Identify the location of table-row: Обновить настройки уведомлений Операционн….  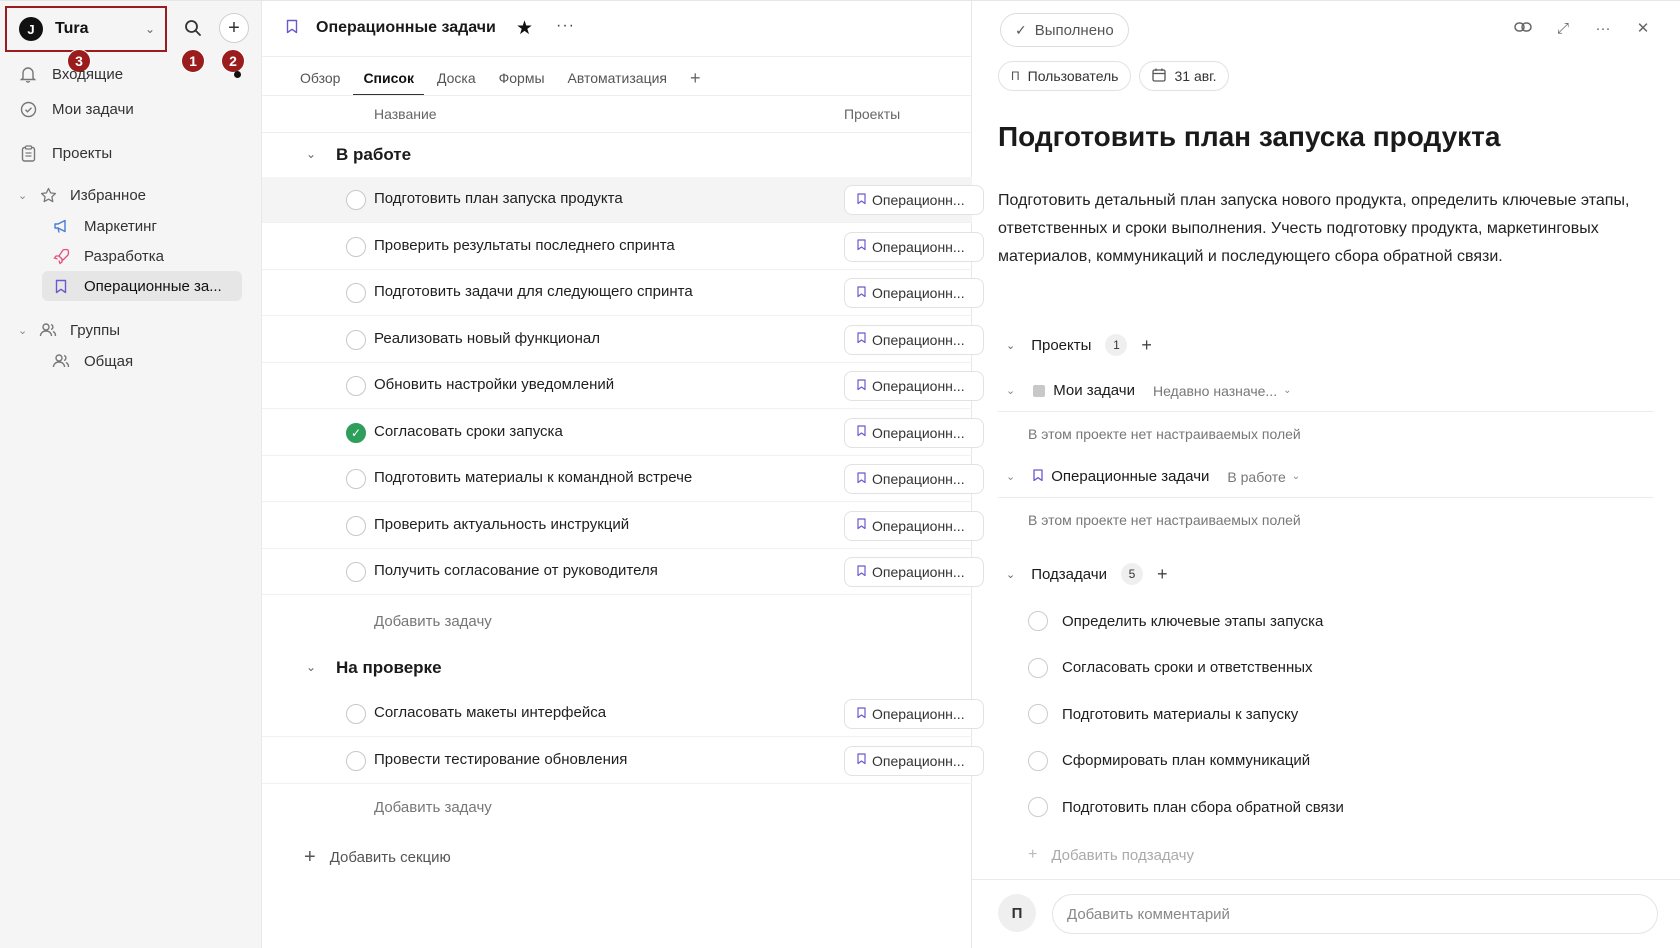
(623, 386).